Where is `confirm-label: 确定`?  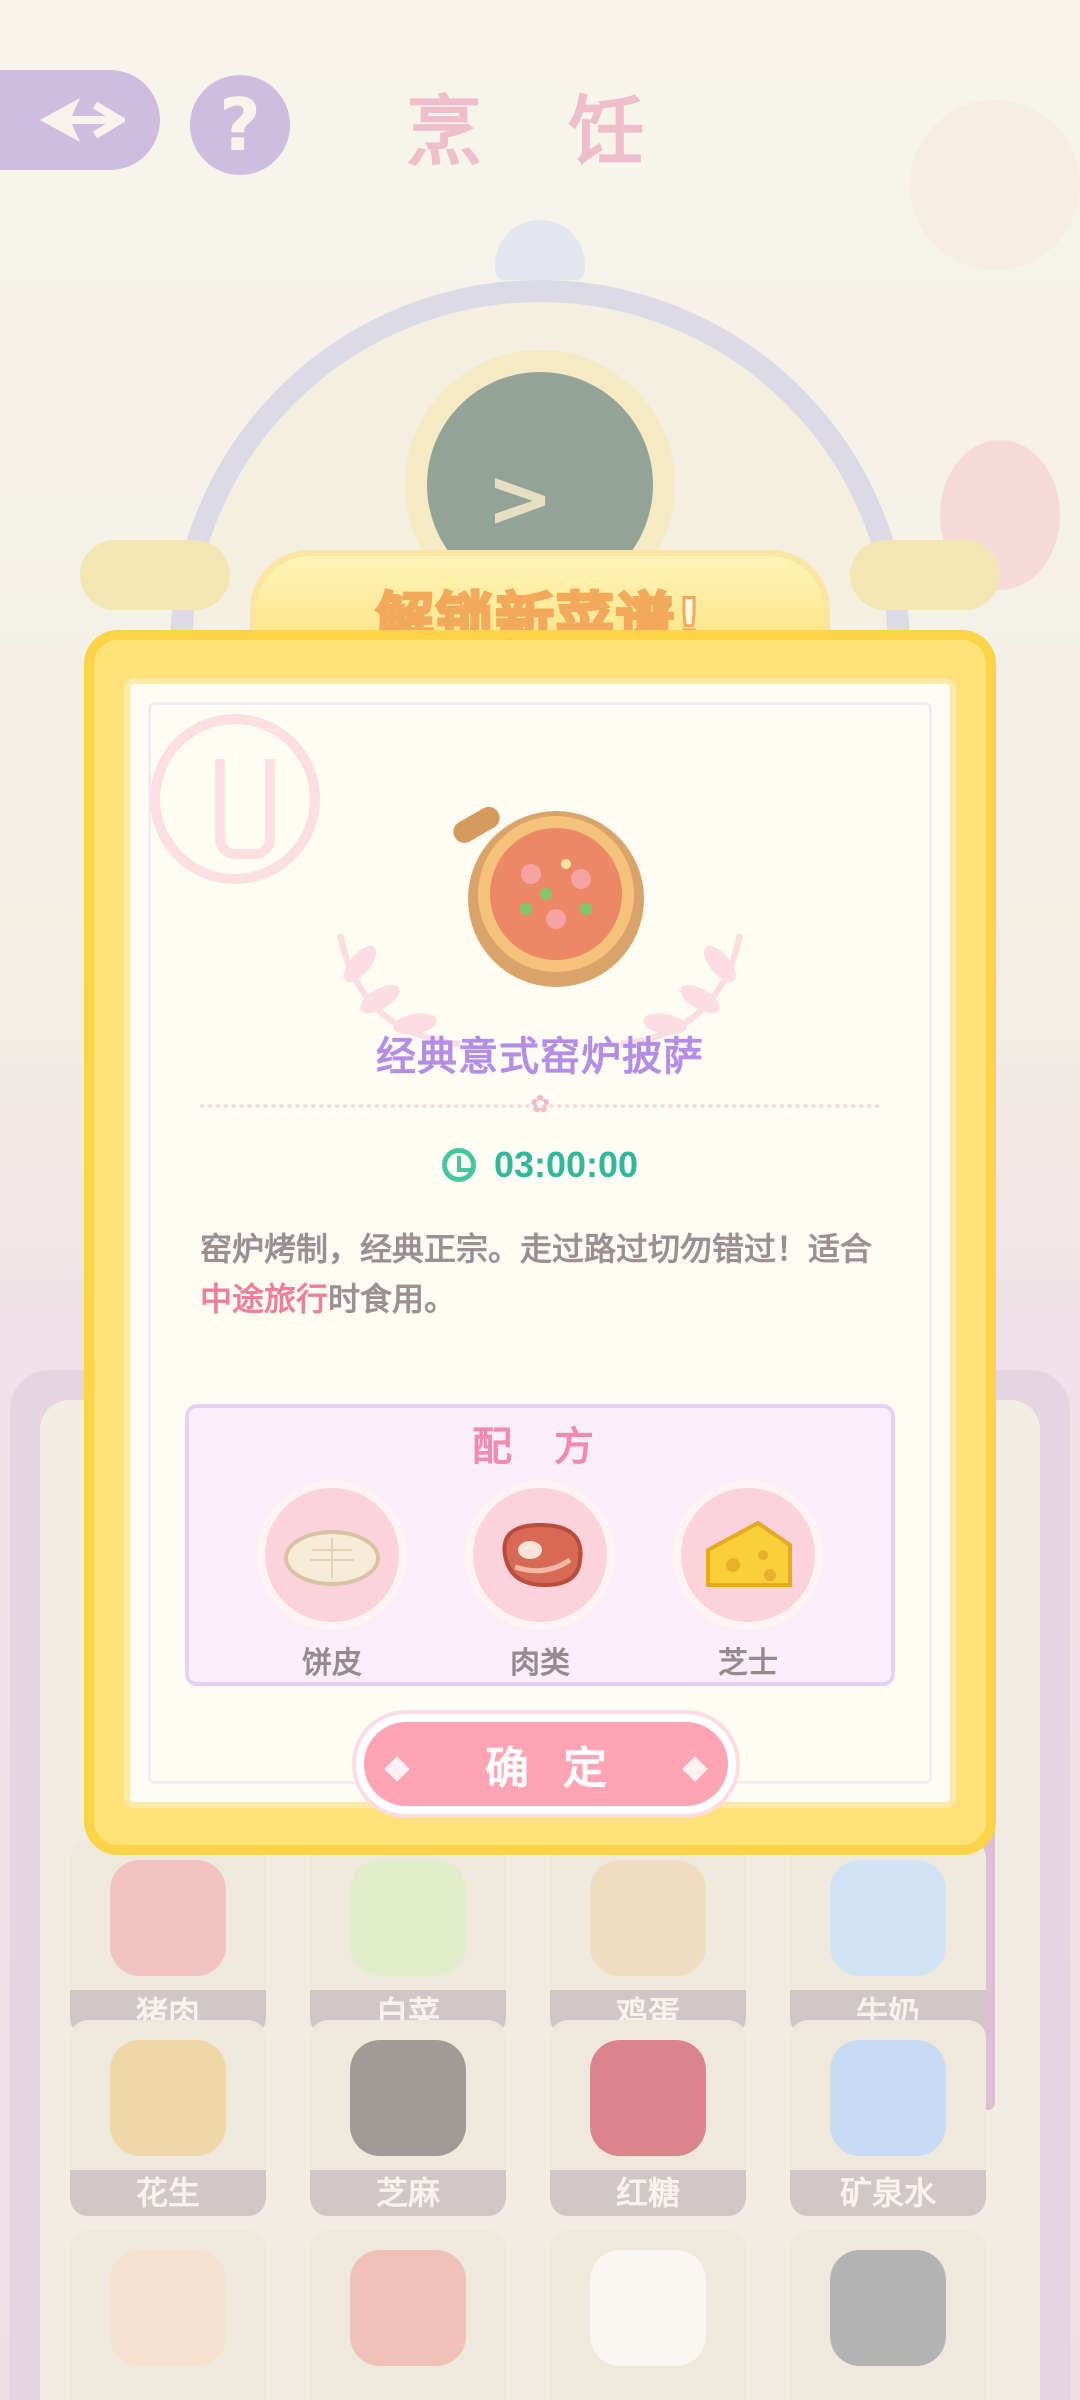
confirm-label: 确定 is located at coordinates (563, 1768).